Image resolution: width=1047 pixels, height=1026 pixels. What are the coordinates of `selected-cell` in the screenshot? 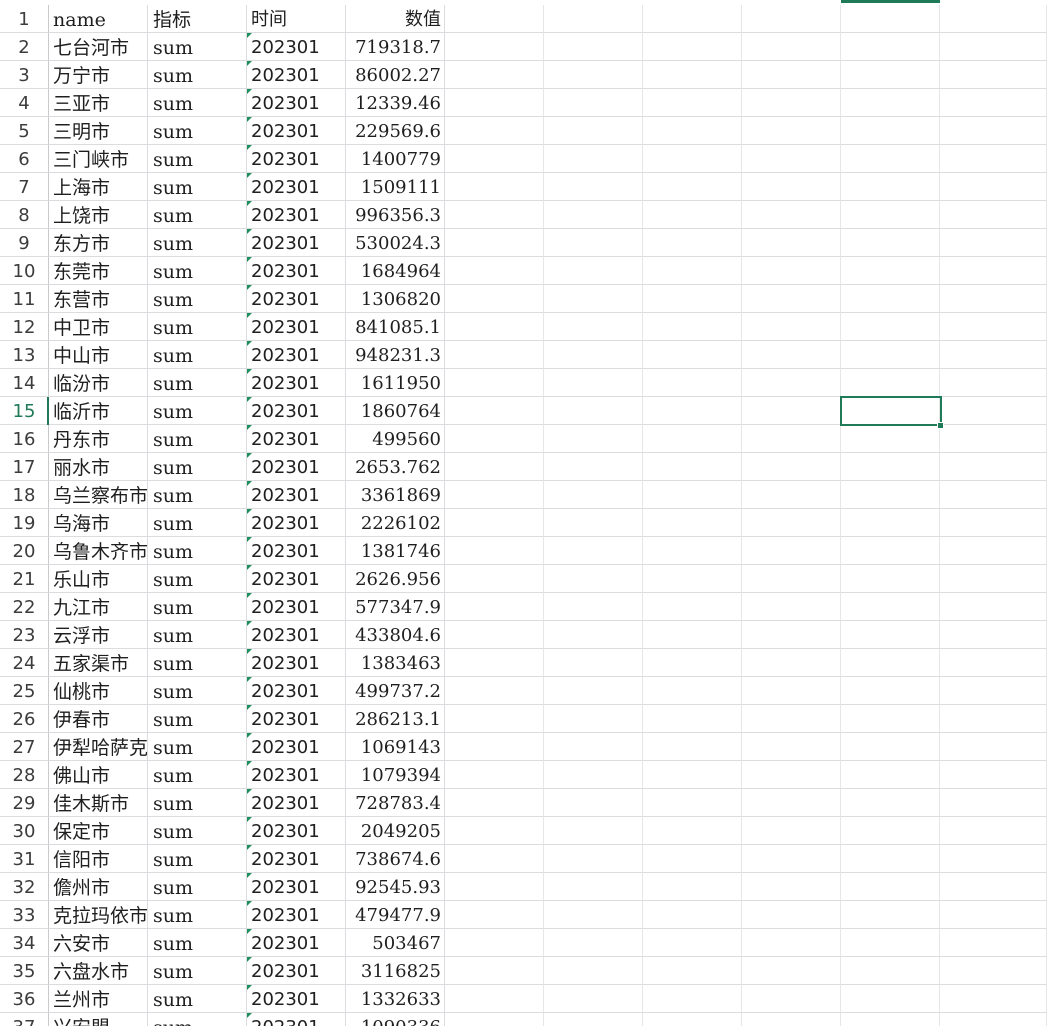 It's located at (891, 411).